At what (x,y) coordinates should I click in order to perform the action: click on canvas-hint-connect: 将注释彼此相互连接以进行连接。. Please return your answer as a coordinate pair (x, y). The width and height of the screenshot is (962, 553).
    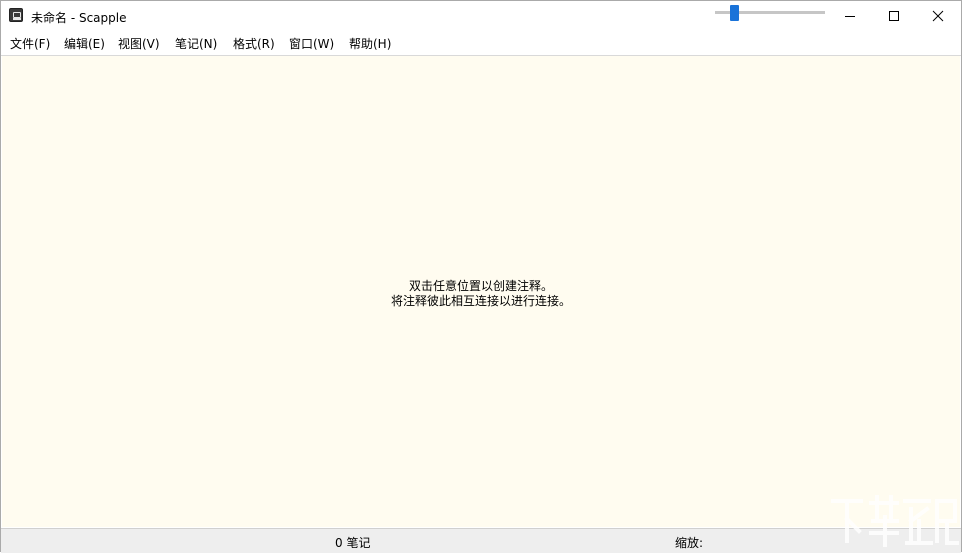
    Looking at the image, I should click on (480, 301).